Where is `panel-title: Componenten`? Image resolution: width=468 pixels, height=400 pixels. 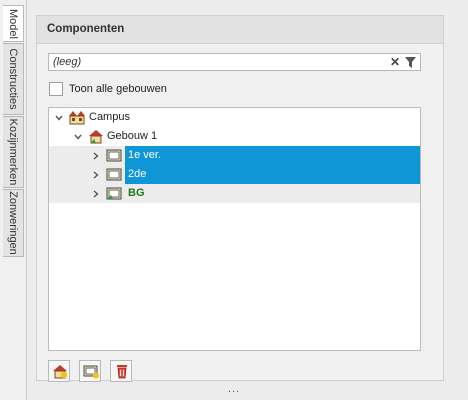 panel-title: Componenten is located at coordinates (86, 29).